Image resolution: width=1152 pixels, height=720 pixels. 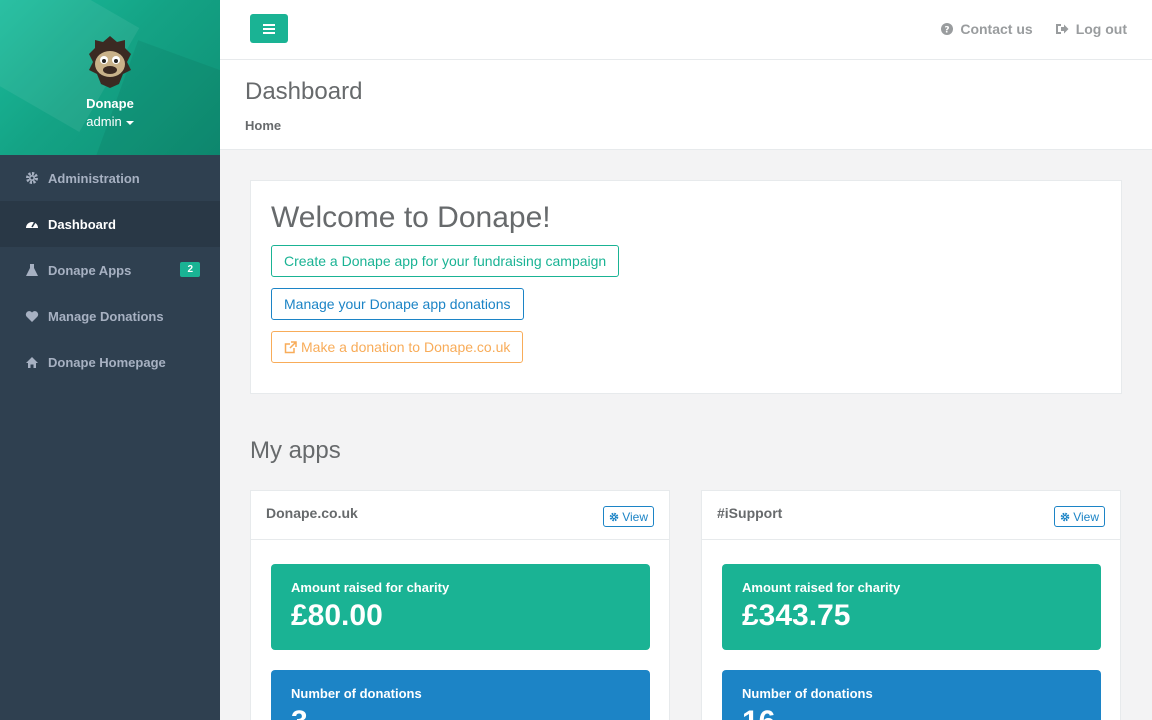 I want to click on donations-count-value: 16, so click(x=911, y=712).